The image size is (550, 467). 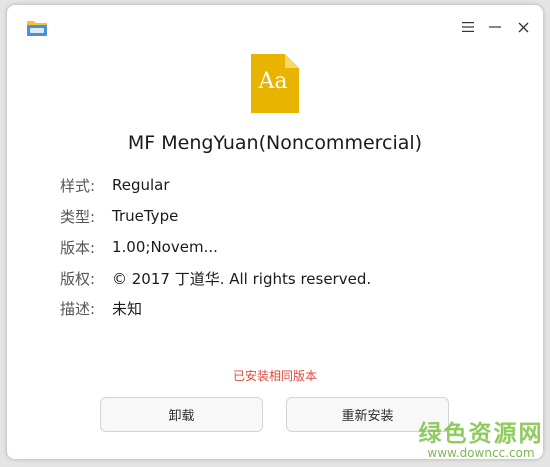 What do you see at coordinates (274, 376) in the screenshot?
I see `install-status-message: 已安装相同版本` at bounding box center [274, 376].